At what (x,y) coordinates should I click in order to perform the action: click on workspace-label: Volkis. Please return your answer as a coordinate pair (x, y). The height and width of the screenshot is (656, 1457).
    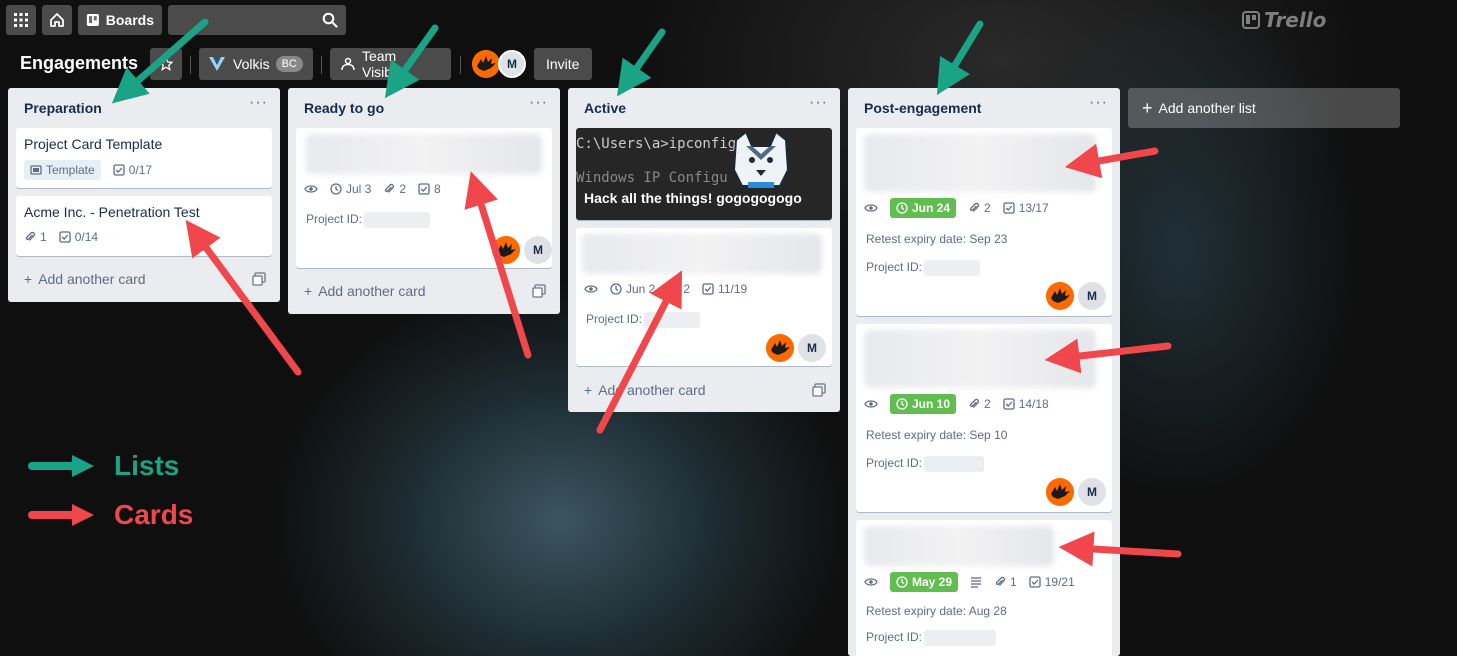
    Looking at the image, I should click on (251, 64).